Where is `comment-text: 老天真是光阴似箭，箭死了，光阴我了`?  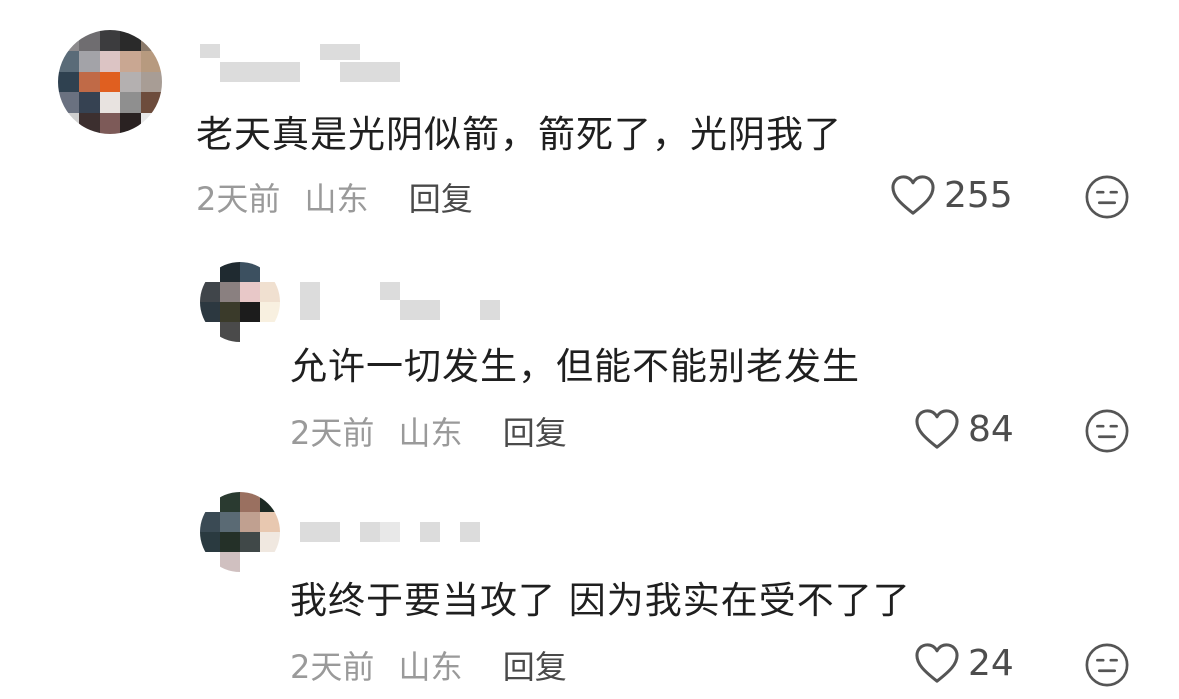
comment-text: 老天真是光阴似箭，箭死了，光阴我了 is located at coordinates (519, 134).